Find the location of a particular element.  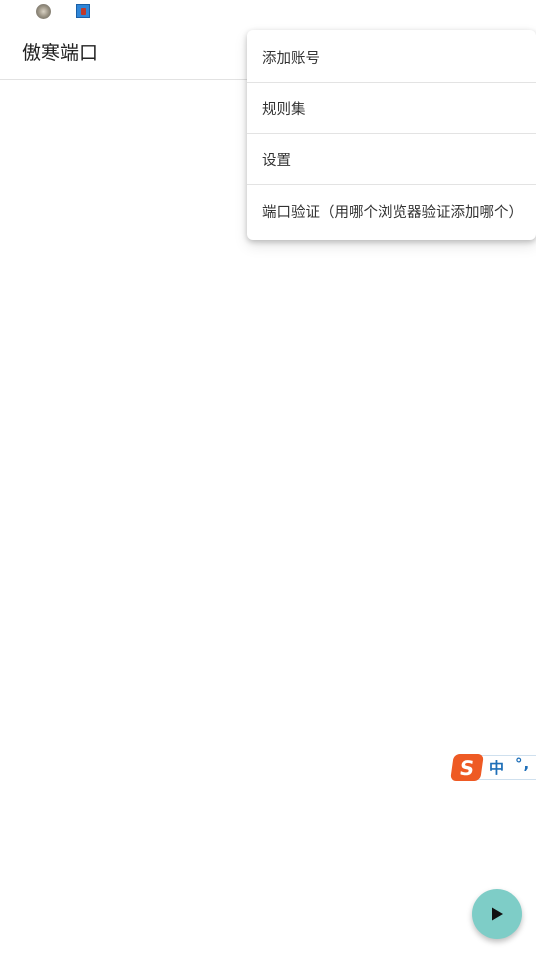

menu-item-settings: 设置 is located at coordinates (391, 159).